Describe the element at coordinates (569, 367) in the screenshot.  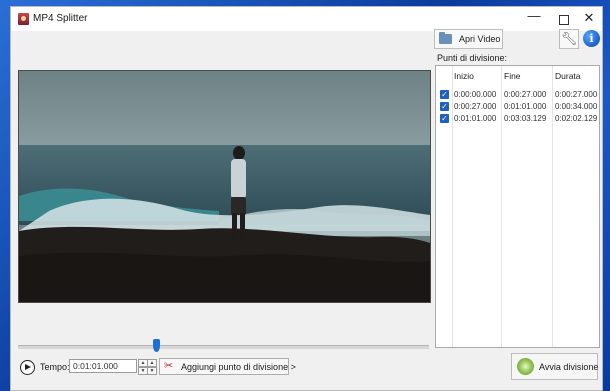
I see `start-split-label: Avvia divisione` at that location.